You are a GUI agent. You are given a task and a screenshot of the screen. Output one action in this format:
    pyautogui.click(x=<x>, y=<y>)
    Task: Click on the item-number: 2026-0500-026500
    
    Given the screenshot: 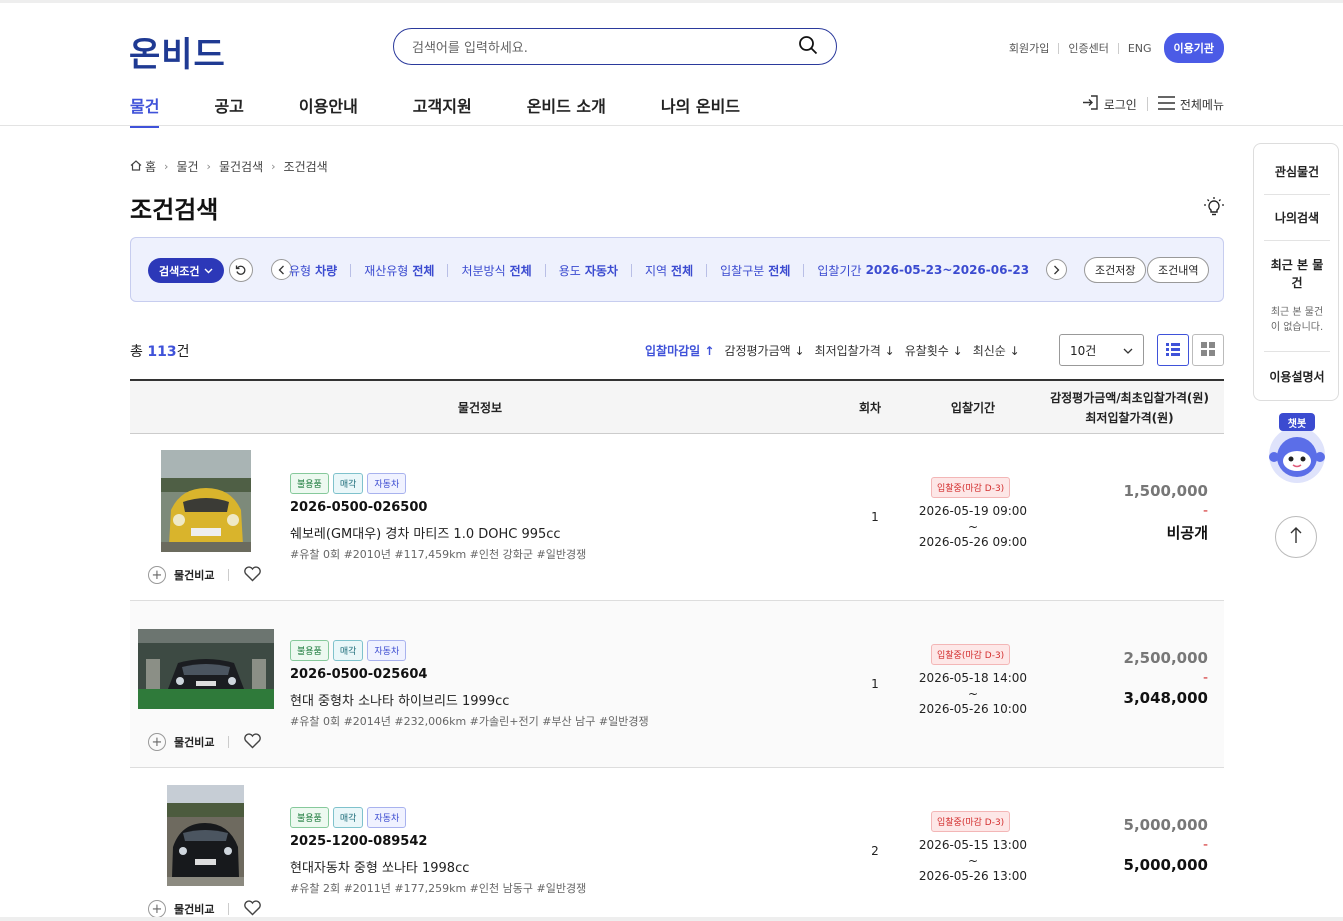 What is the action you would take?
    pyautogui.click(x=358, y=507)
    